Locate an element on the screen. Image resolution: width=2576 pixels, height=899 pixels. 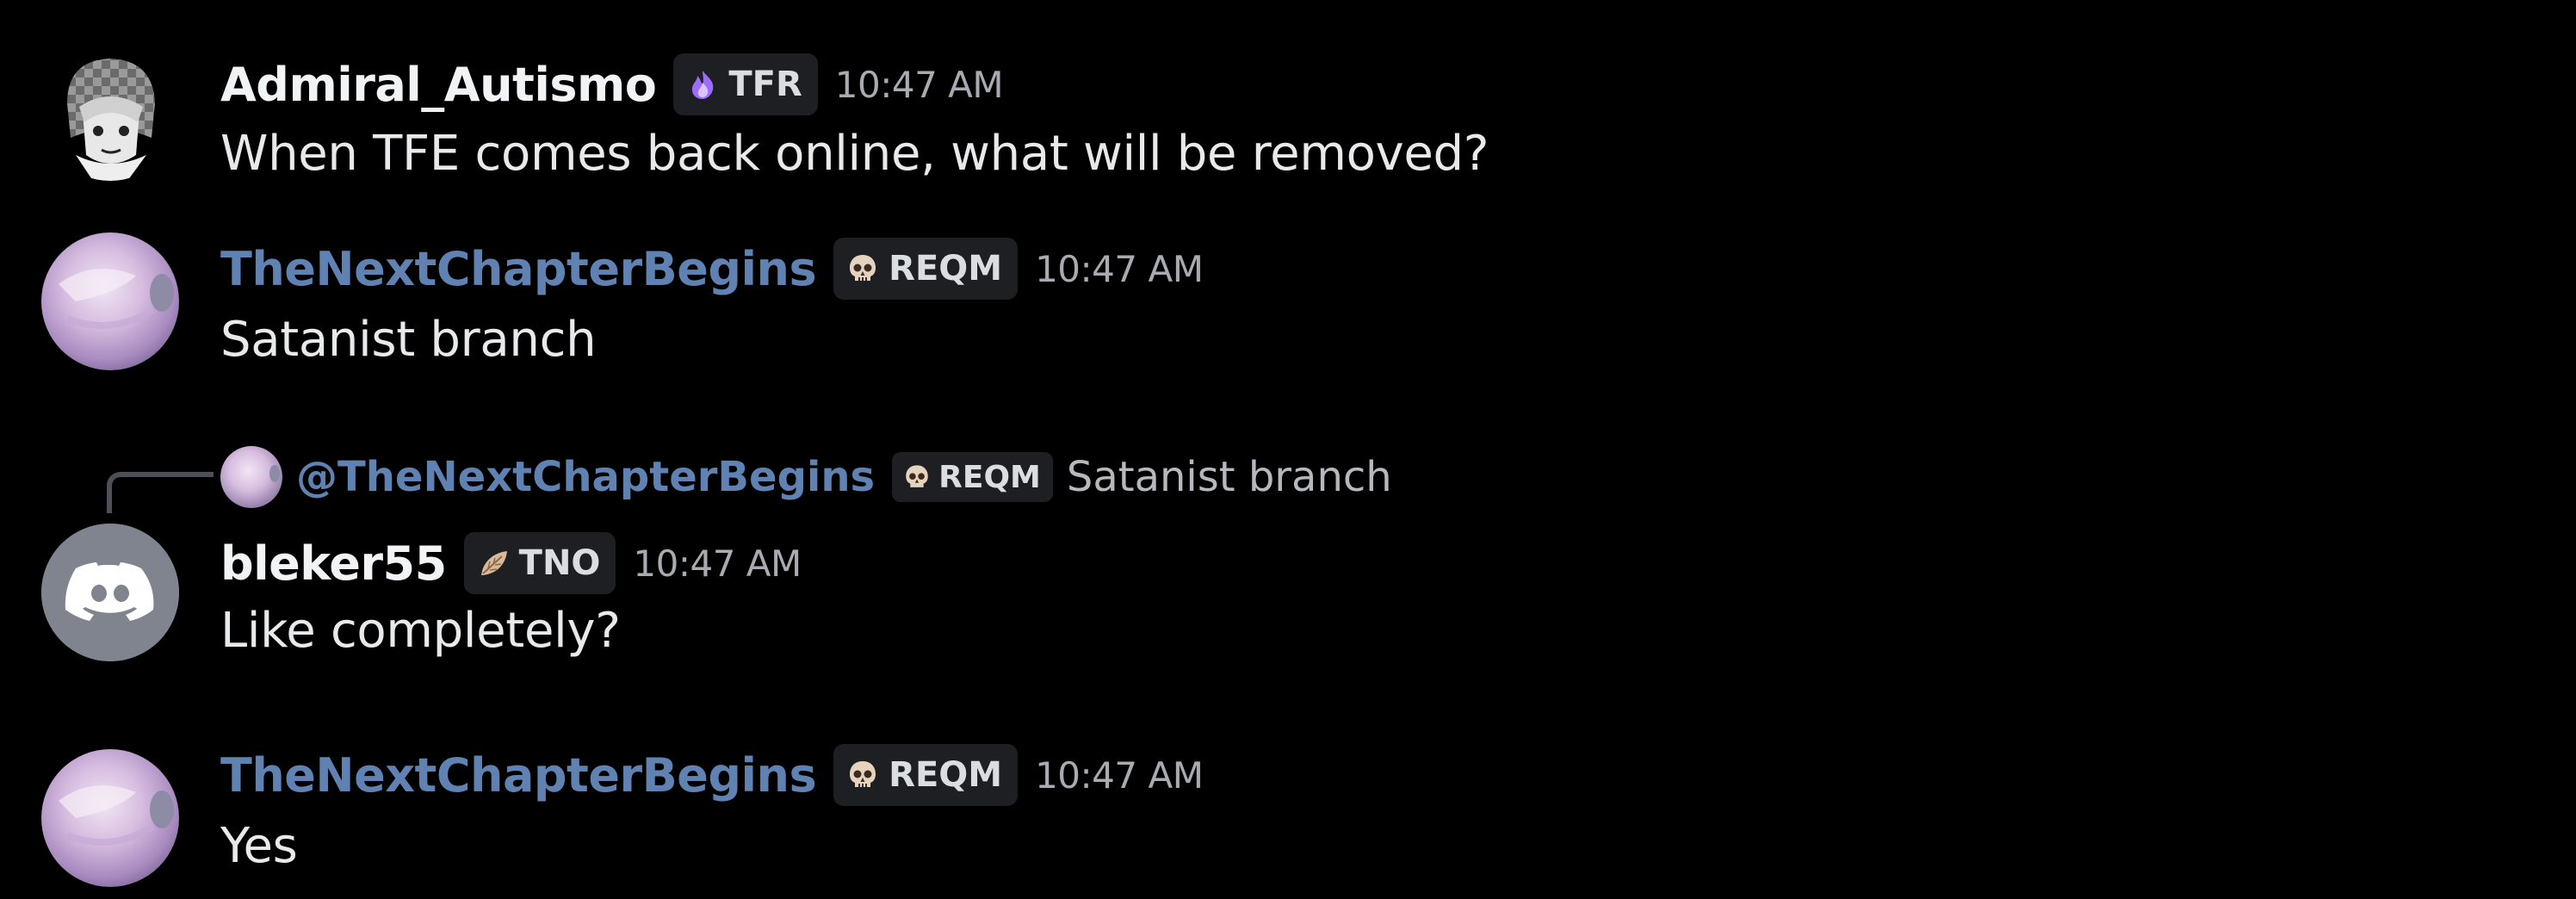
message-text: Yes is located at coordinates (259, 846).